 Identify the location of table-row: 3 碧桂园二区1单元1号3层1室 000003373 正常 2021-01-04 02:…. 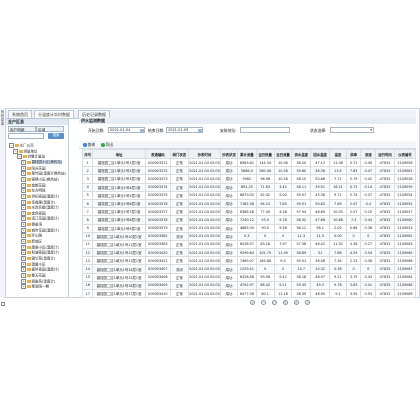
(249, 179).